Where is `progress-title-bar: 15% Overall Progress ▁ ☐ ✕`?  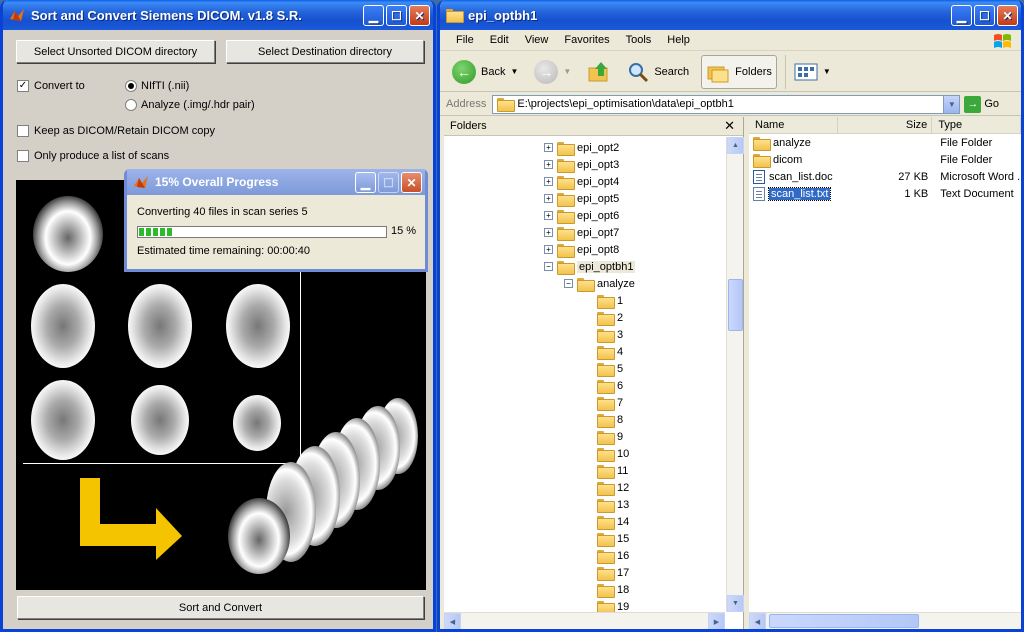
progress-title-bar: 15% Overall Progress ▁ ☐ ✕ is located at coordinates (276, 182).